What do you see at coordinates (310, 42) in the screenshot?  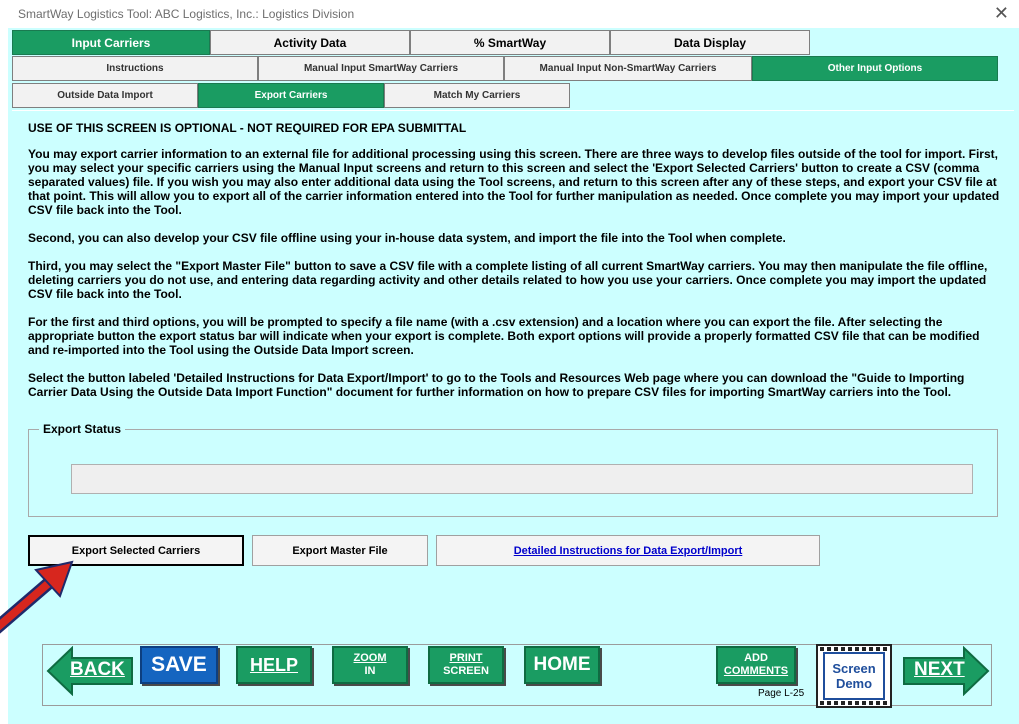 I see `tab-activity-data: Activity Data` at bounding box center [310, 42].